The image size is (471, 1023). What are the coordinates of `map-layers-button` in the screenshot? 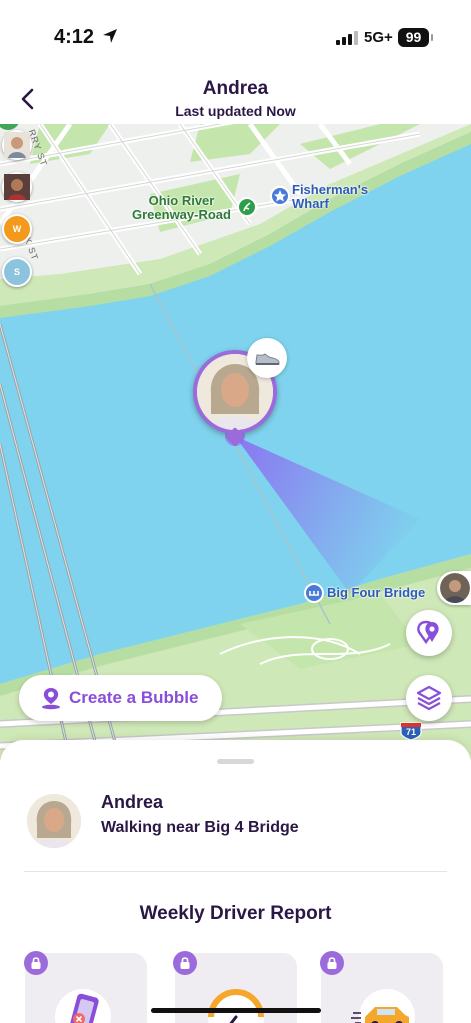 It's located at (429, 698).